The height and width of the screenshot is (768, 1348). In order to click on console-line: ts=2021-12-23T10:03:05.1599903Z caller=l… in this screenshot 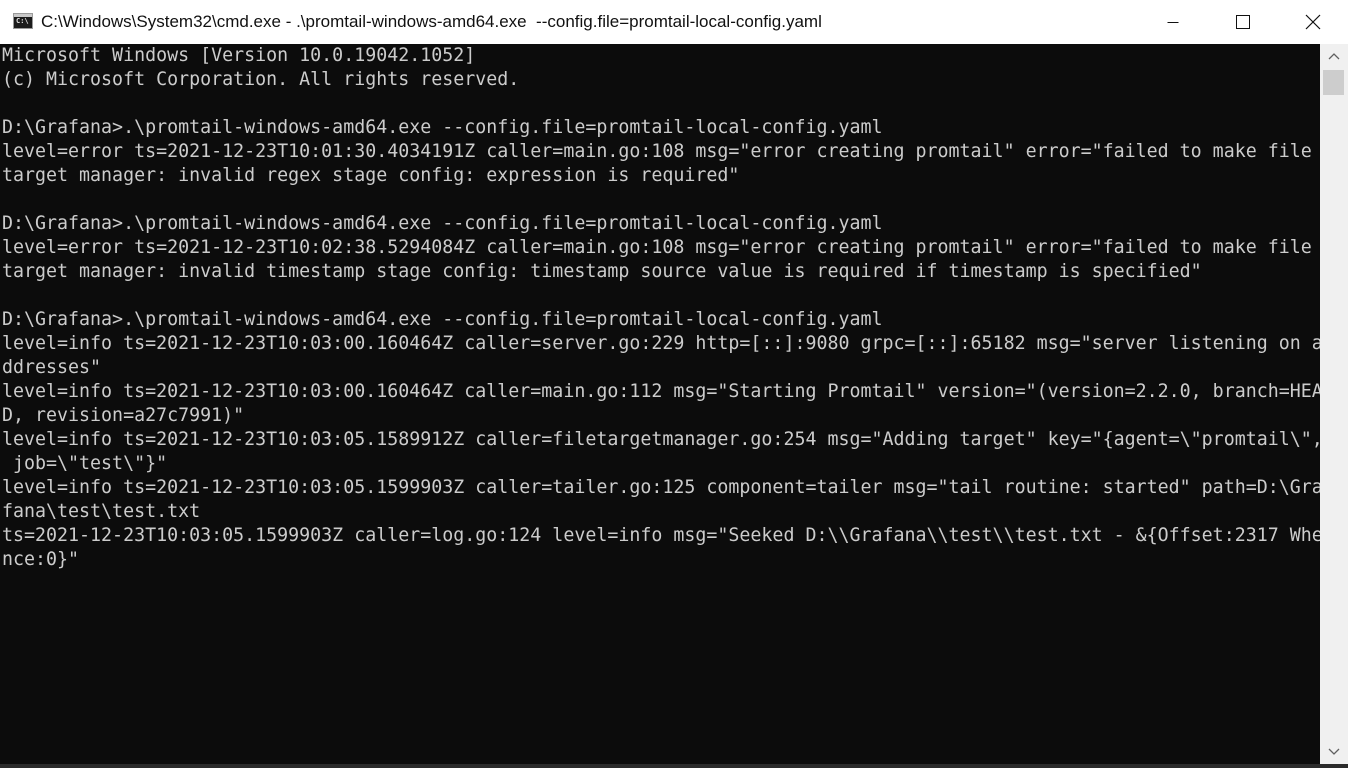, I will do `click(661, 535)`.